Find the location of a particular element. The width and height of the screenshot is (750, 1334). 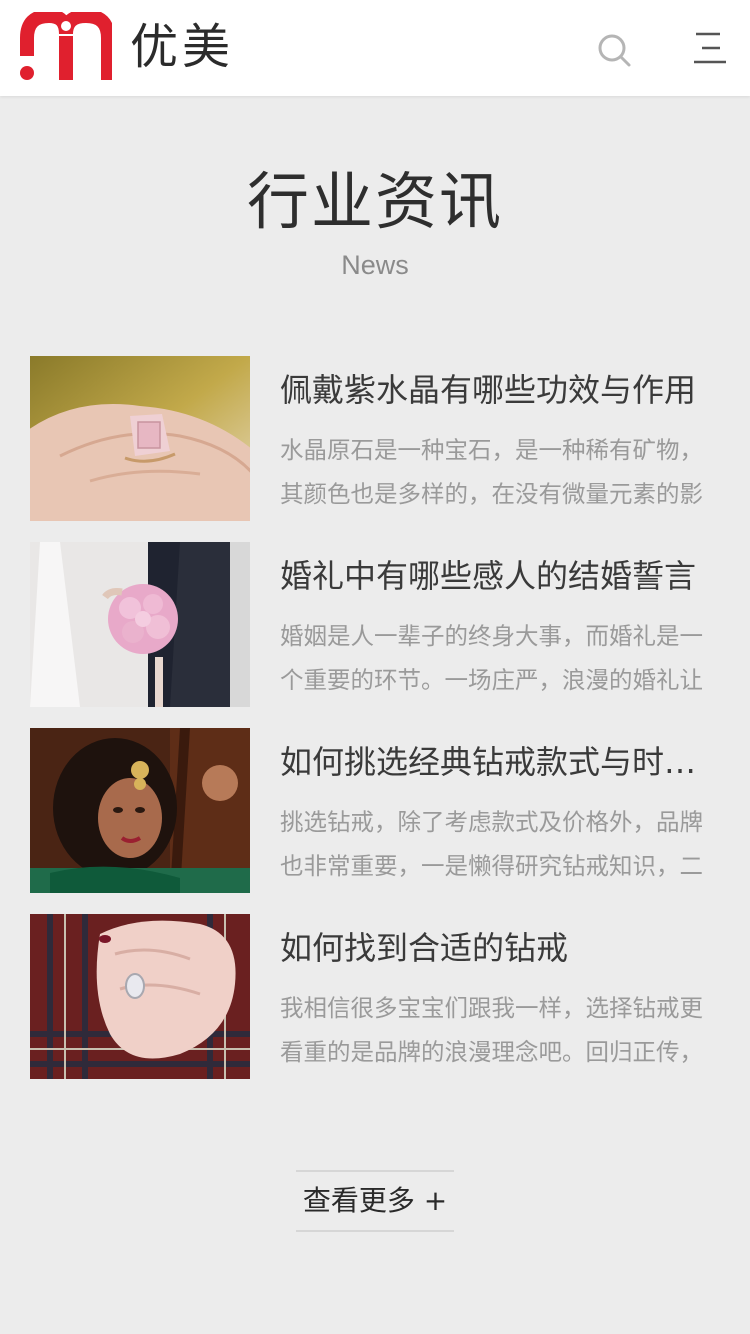

search-button is located at coordinates (614, 50).